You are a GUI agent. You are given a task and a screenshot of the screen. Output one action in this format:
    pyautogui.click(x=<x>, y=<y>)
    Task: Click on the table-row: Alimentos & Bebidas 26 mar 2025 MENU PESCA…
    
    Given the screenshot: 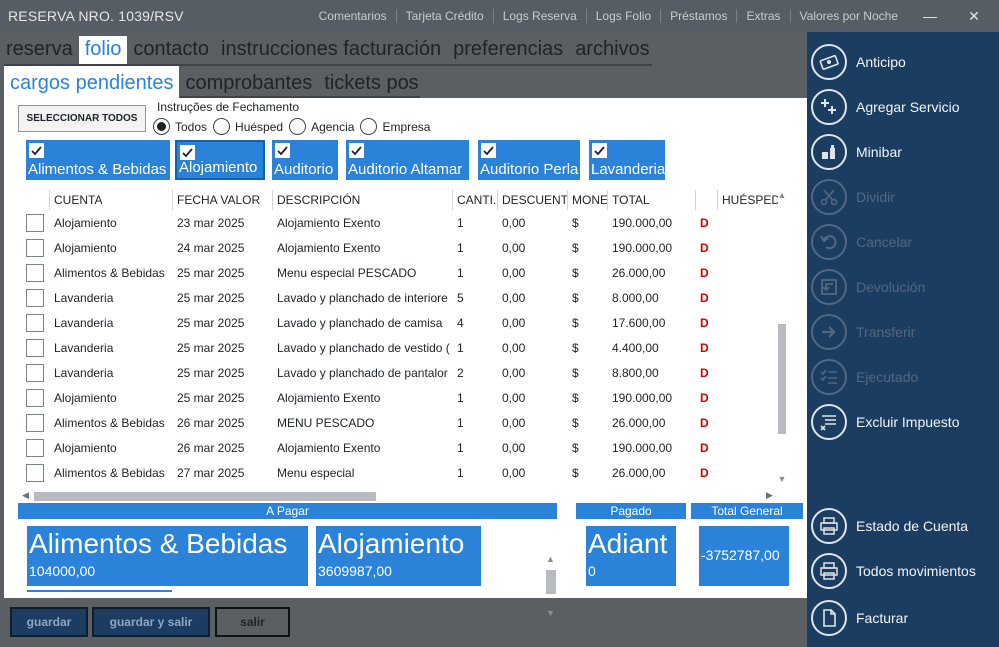 What is the action you would take?
    pyautogui.click(x=398, y=422)
    